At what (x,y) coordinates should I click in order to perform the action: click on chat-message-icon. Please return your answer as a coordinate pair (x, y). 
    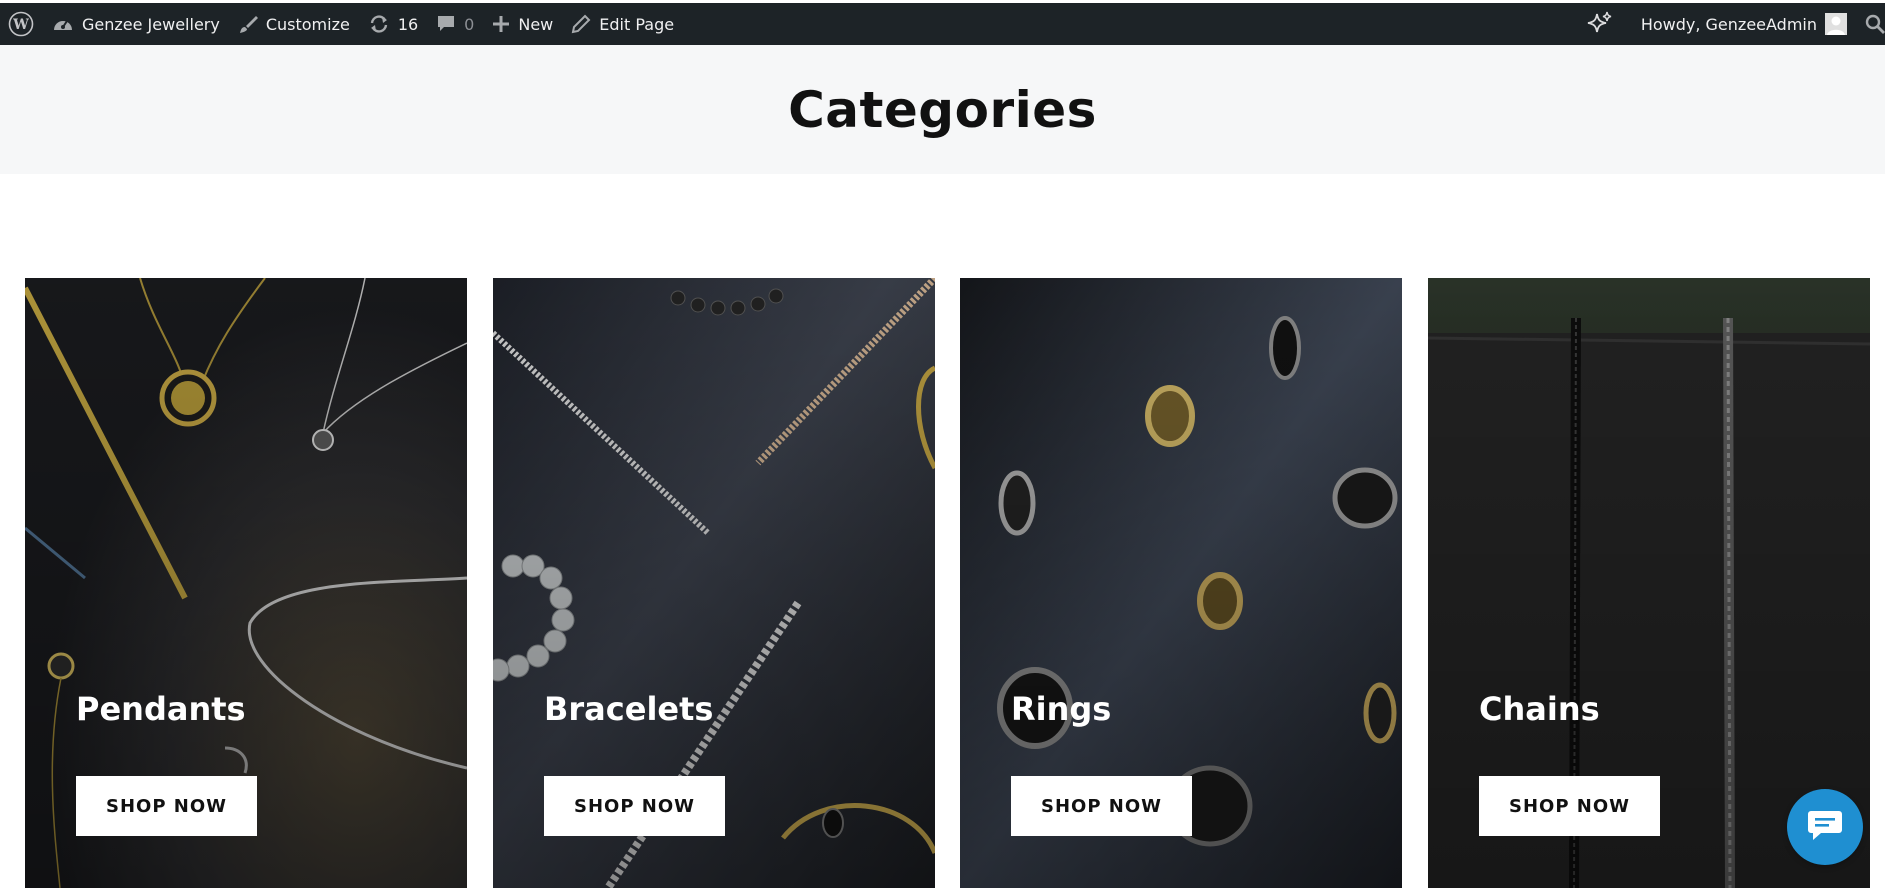
    Looking at the image, I should click on (1825, 827).